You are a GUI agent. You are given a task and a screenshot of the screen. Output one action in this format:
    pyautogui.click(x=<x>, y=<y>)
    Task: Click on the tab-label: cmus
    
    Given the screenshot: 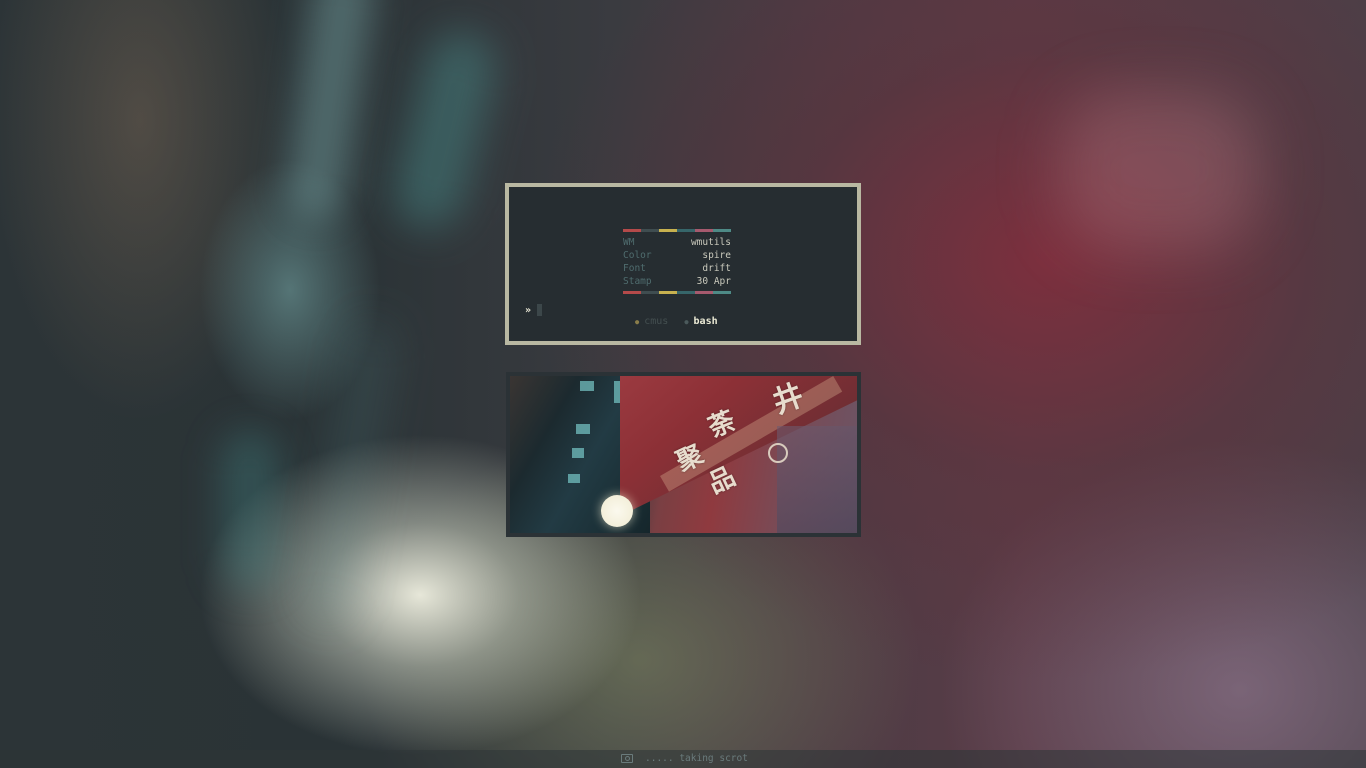 What is the action you would take?
    pyautogui.click(x=656, y=321)
    